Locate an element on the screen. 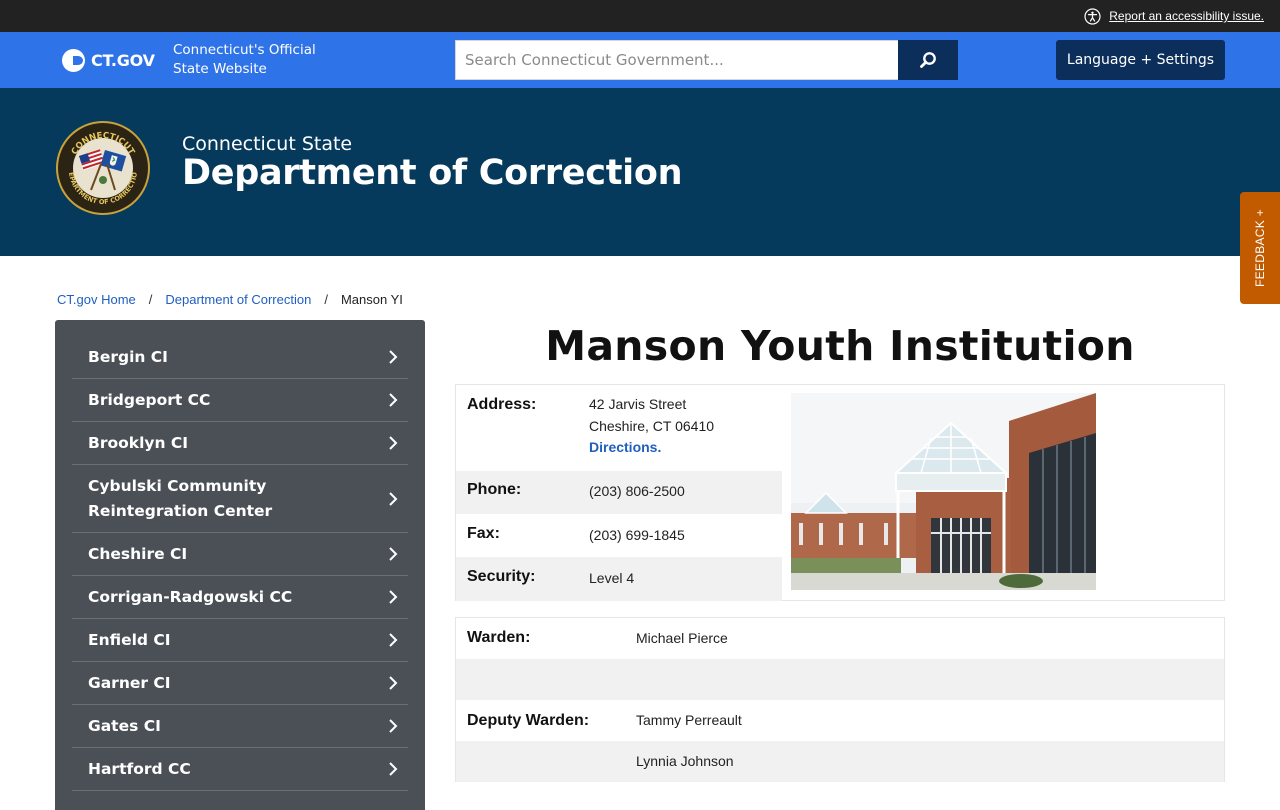  fax-label: Fax: is located at coordinates (483, 533).